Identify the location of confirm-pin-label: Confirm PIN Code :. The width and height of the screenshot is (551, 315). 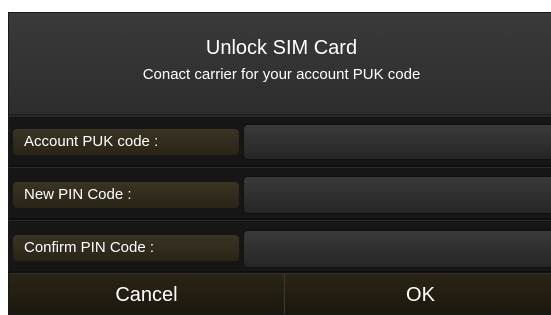
(126, 248).